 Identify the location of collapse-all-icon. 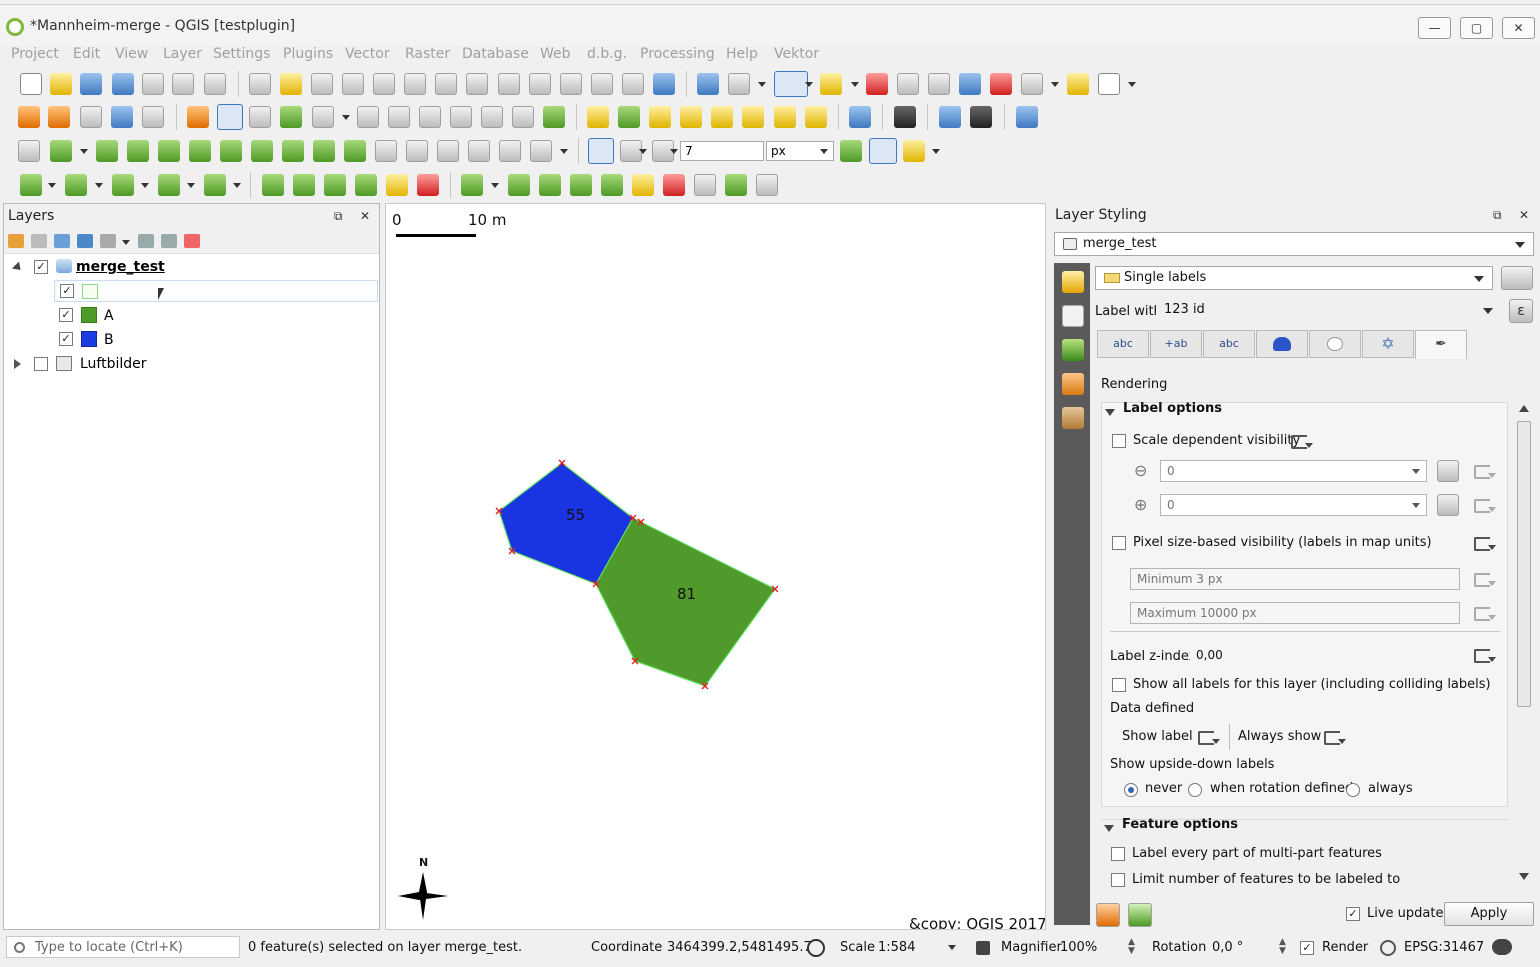
(169, 241).